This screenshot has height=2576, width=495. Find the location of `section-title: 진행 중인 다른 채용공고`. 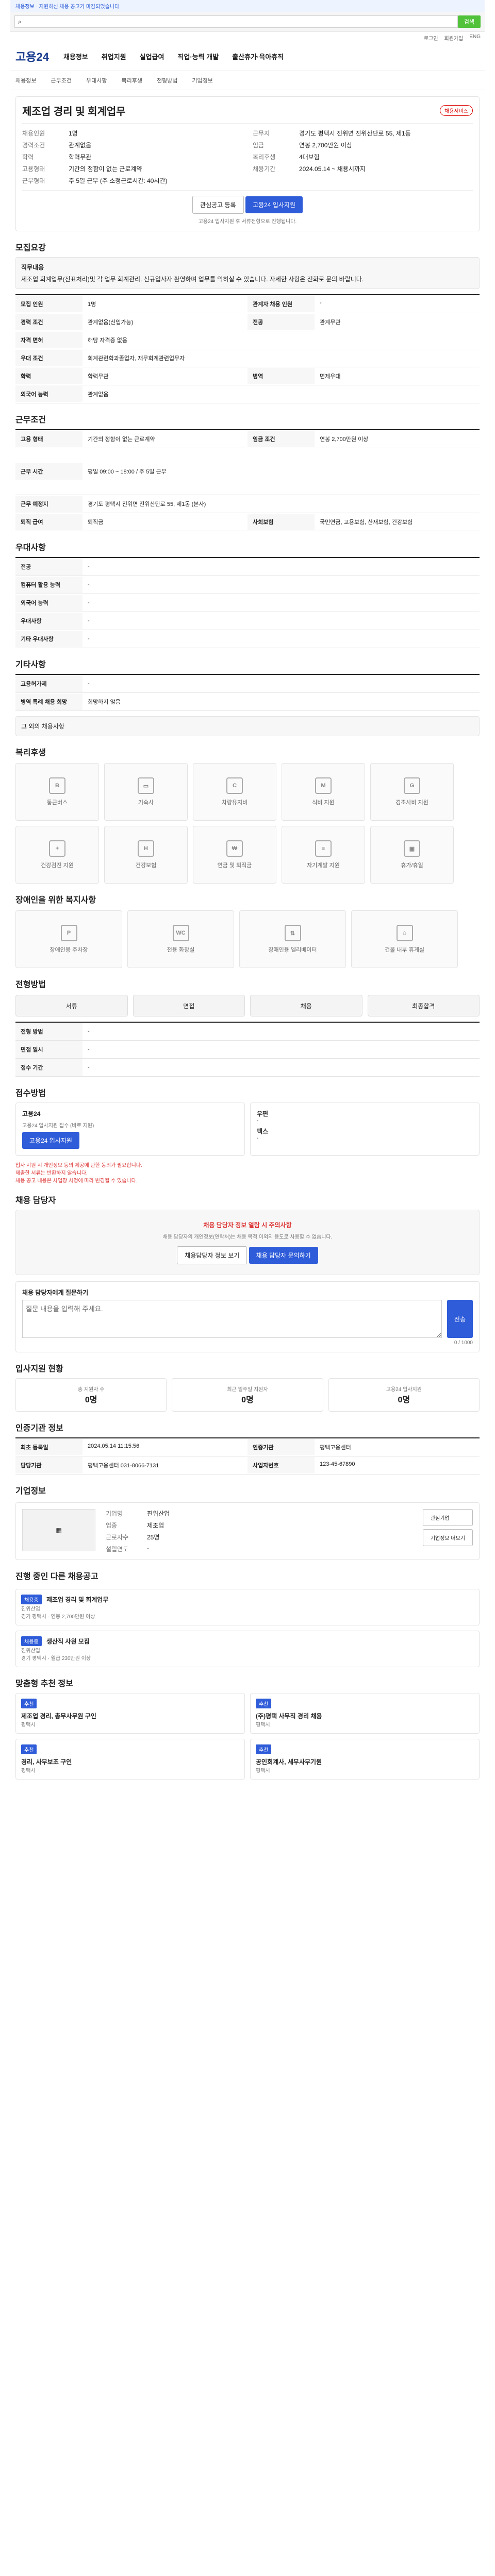

section-title: 진행 중인 다른 채용공고 is located at coordinates (56, 1576).